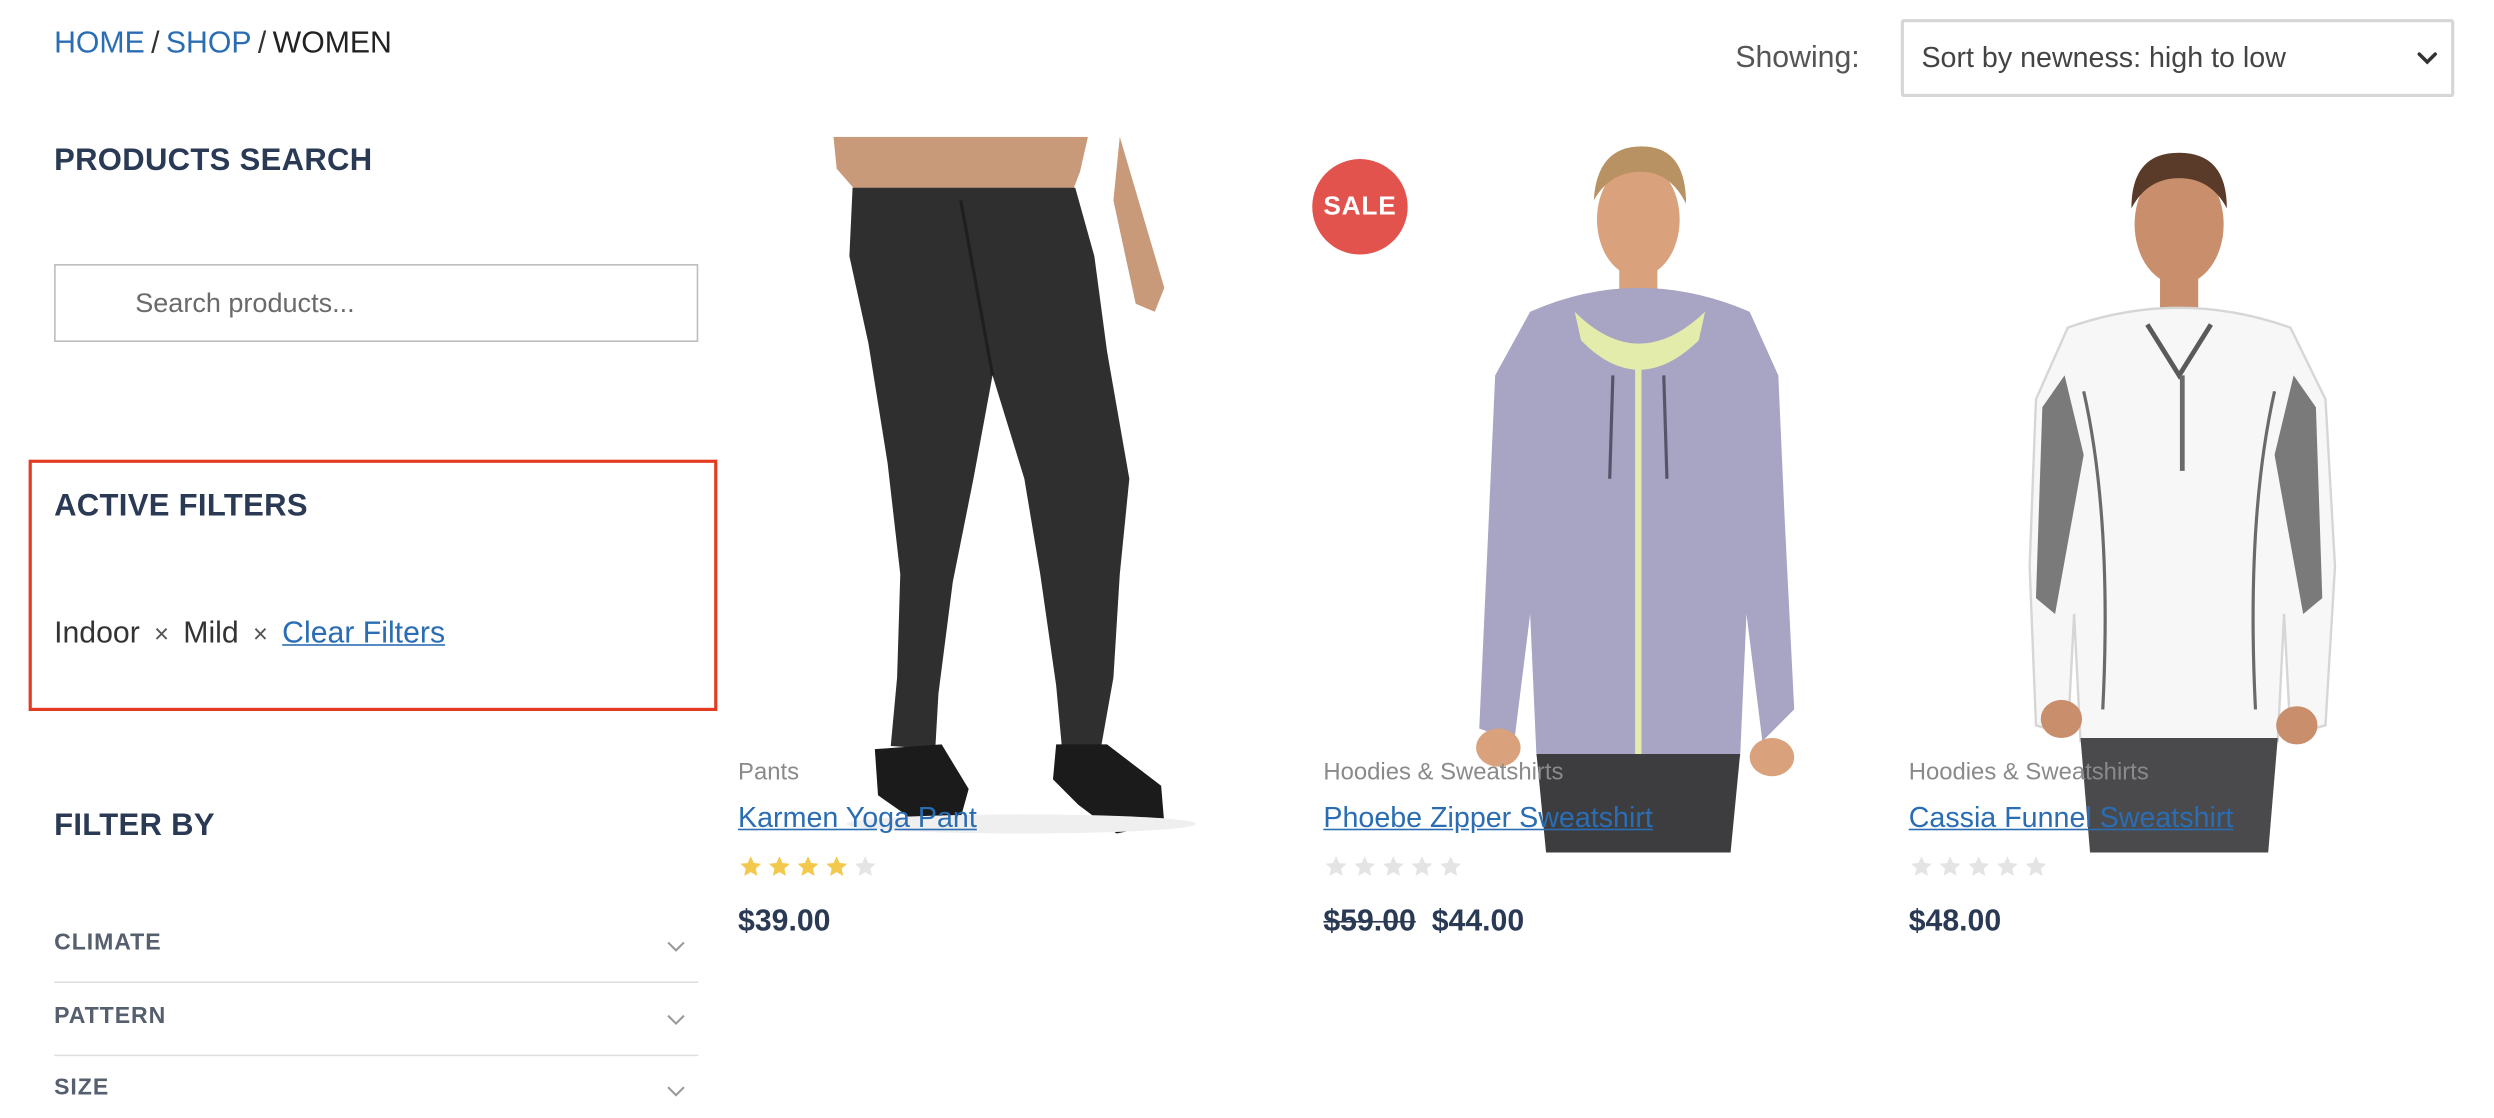  What do you see at coordinates (97, 634) in the screenshot?
I see `active-filter-label: Indoor` at bounding box center [97, 634].